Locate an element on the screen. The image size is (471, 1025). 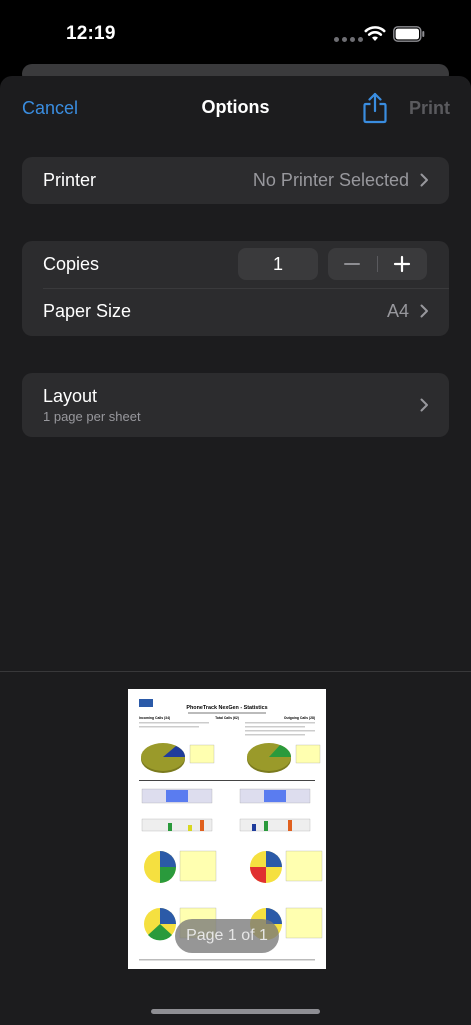
copies-label: Copies is located at coordinates (71, 264).